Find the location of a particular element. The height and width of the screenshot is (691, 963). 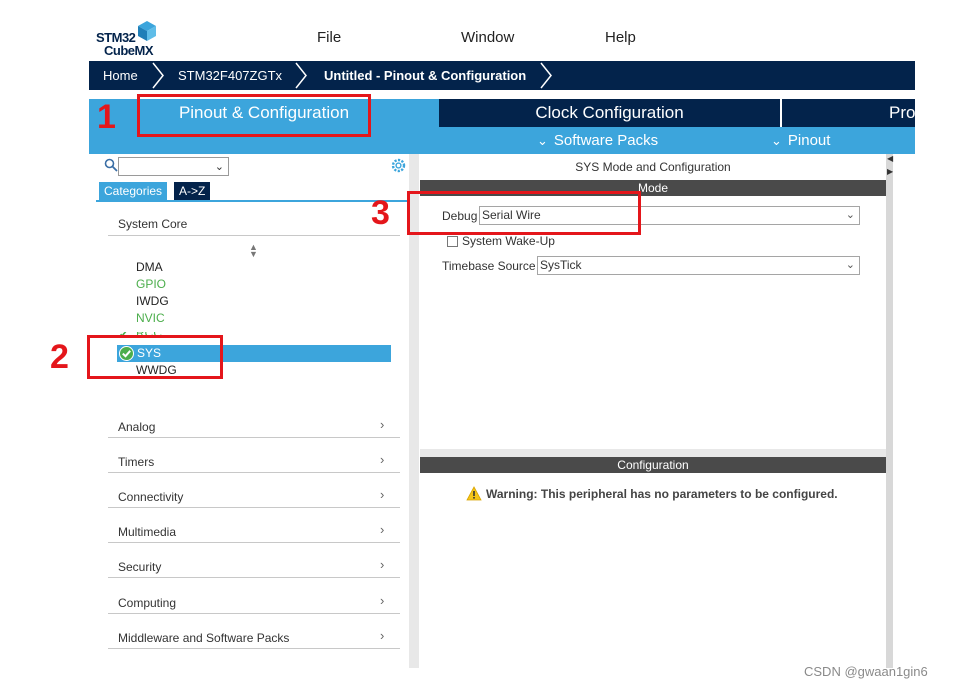

warning-icon is located at coordinates (474, 493).